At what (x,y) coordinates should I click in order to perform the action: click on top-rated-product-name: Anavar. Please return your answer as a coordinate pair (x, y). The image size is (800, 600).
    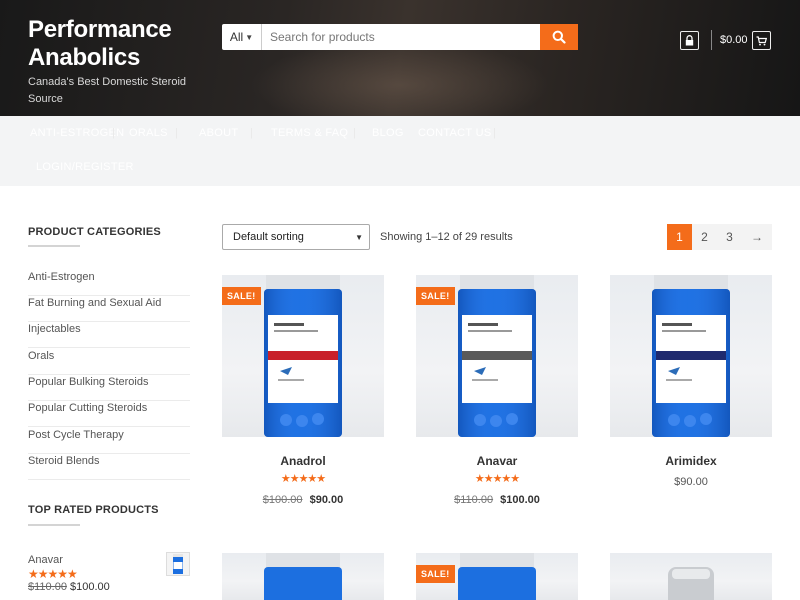
    Looking at the image, I should click on (45, 560).